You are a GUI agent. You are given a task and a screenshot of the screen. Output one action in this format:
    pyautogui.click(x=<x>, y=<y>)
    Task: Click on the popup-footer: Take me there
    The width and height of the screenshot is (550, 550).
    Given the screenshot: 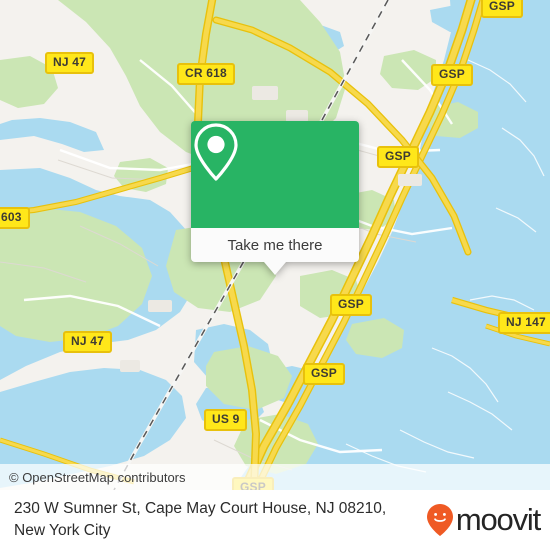 What is the action you would take?
    pyautogui.click(x=275, y=245)
    